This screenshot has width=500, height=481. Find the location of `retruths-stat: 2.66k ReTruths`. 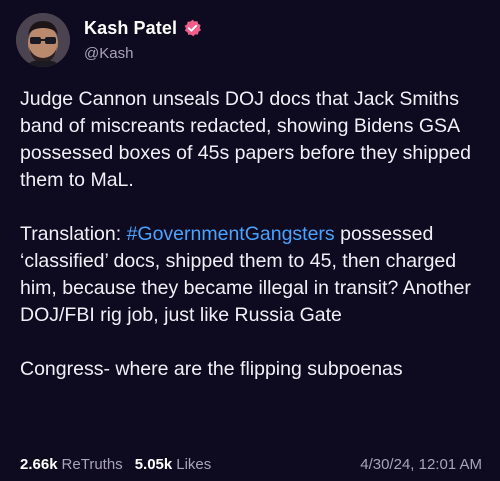

retruths-stat: 2.66k ReTruths is located at coordinates (71, 464).